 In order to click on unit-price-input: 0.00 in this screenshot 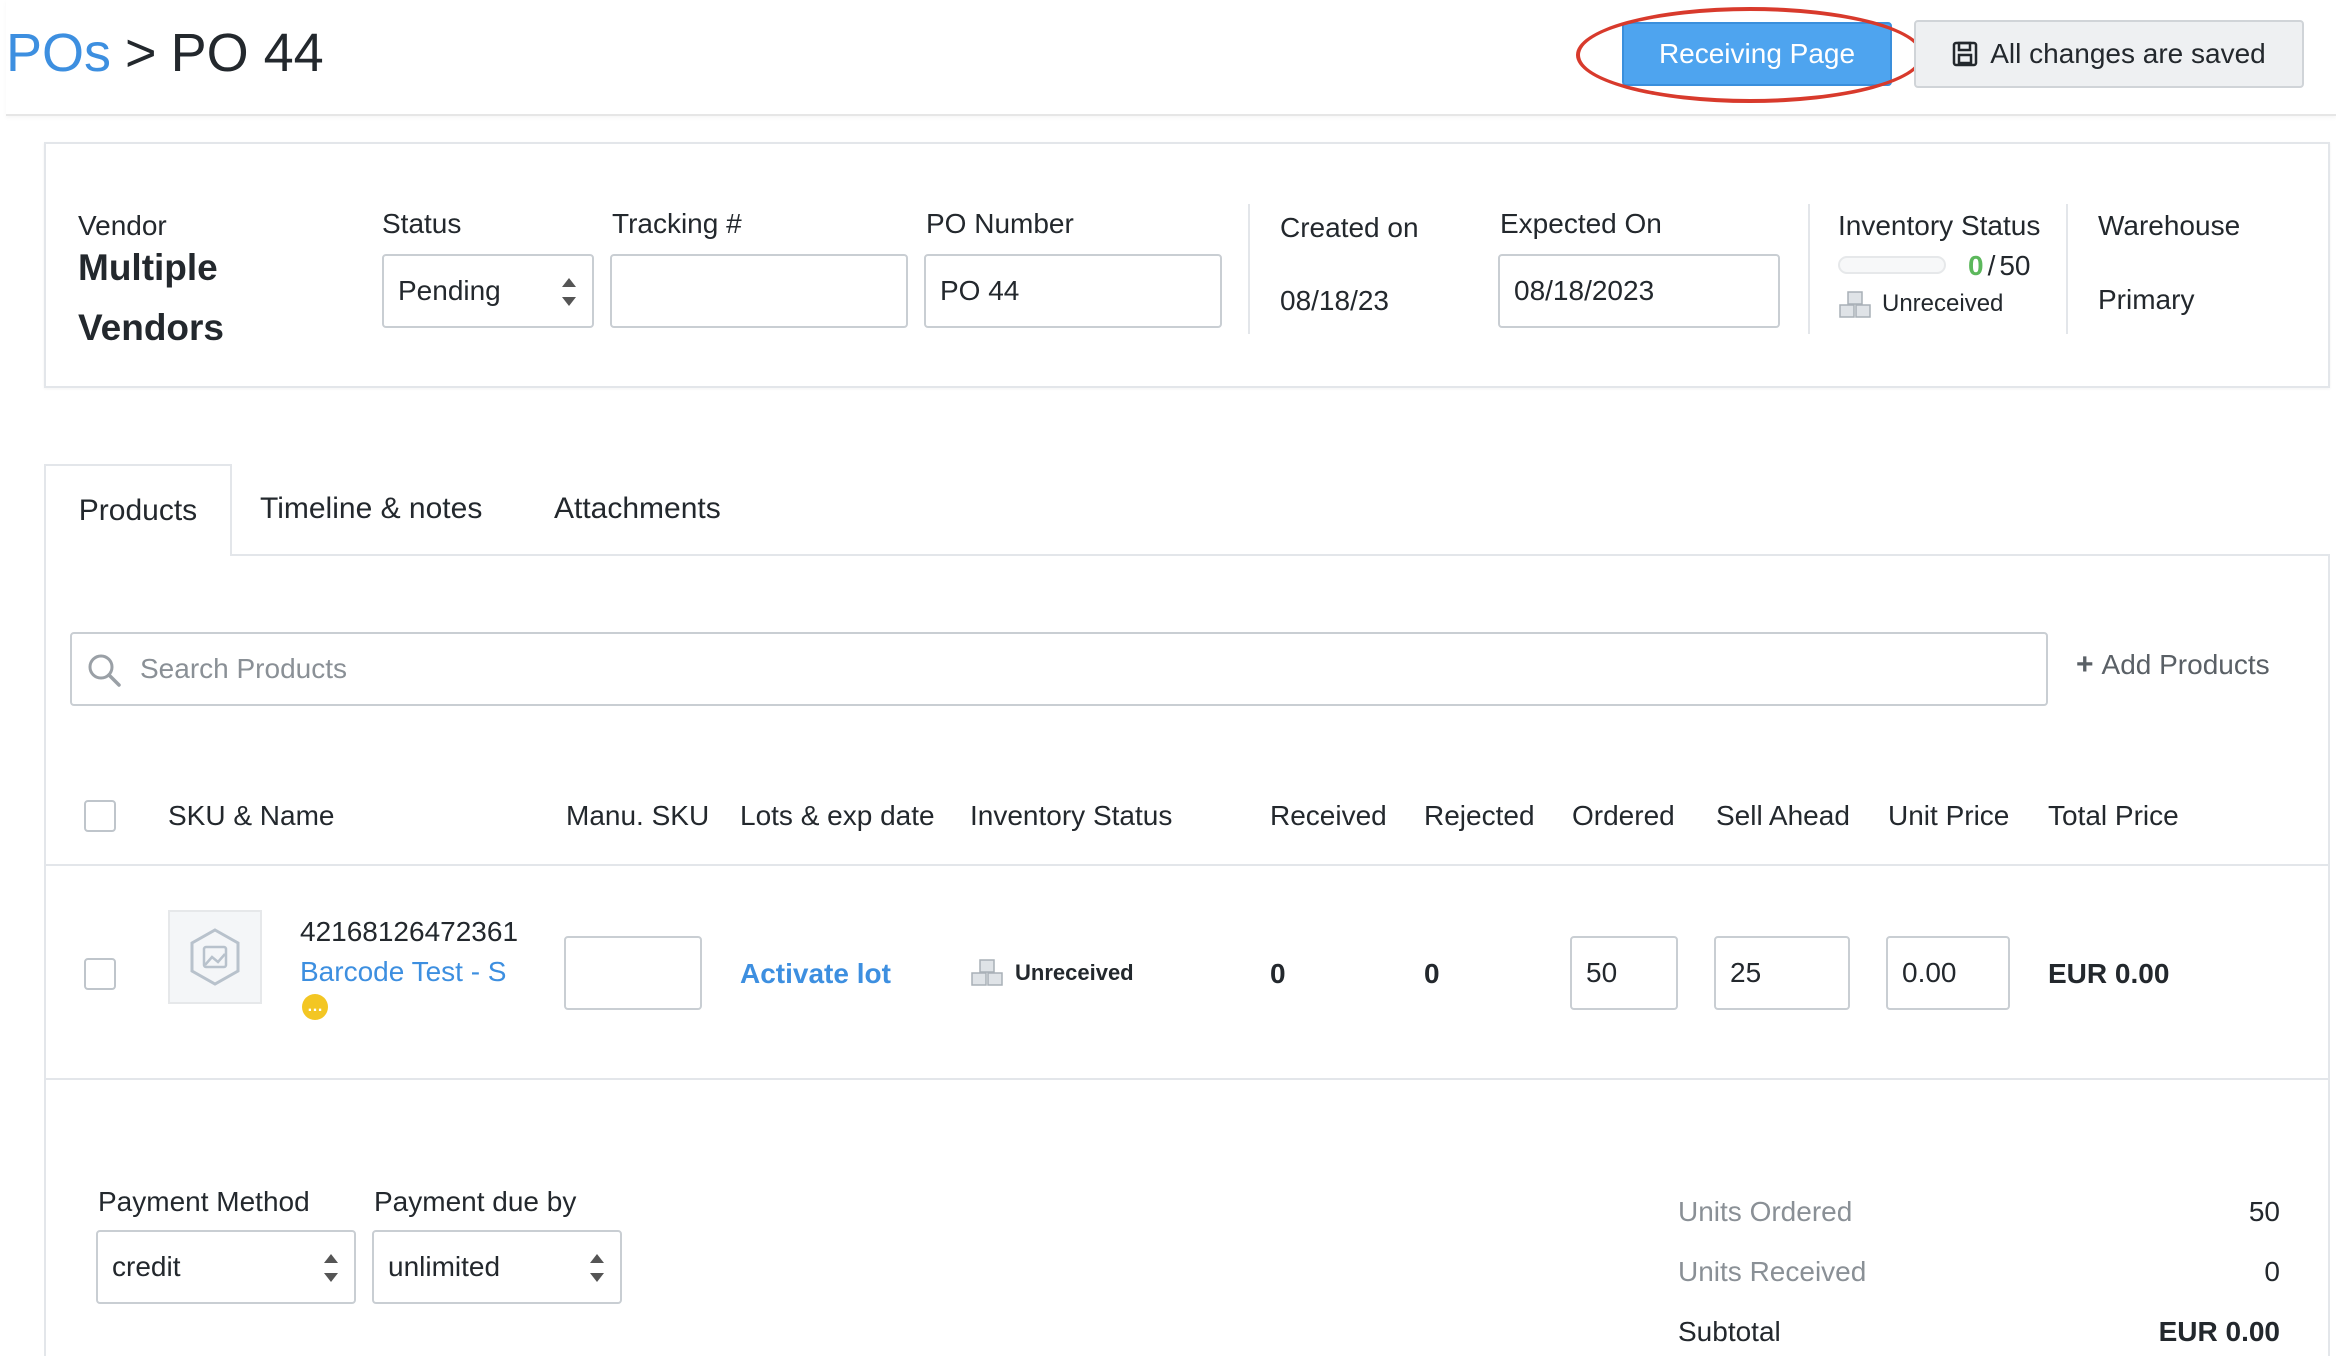, I will do `click(1948, 973)`.